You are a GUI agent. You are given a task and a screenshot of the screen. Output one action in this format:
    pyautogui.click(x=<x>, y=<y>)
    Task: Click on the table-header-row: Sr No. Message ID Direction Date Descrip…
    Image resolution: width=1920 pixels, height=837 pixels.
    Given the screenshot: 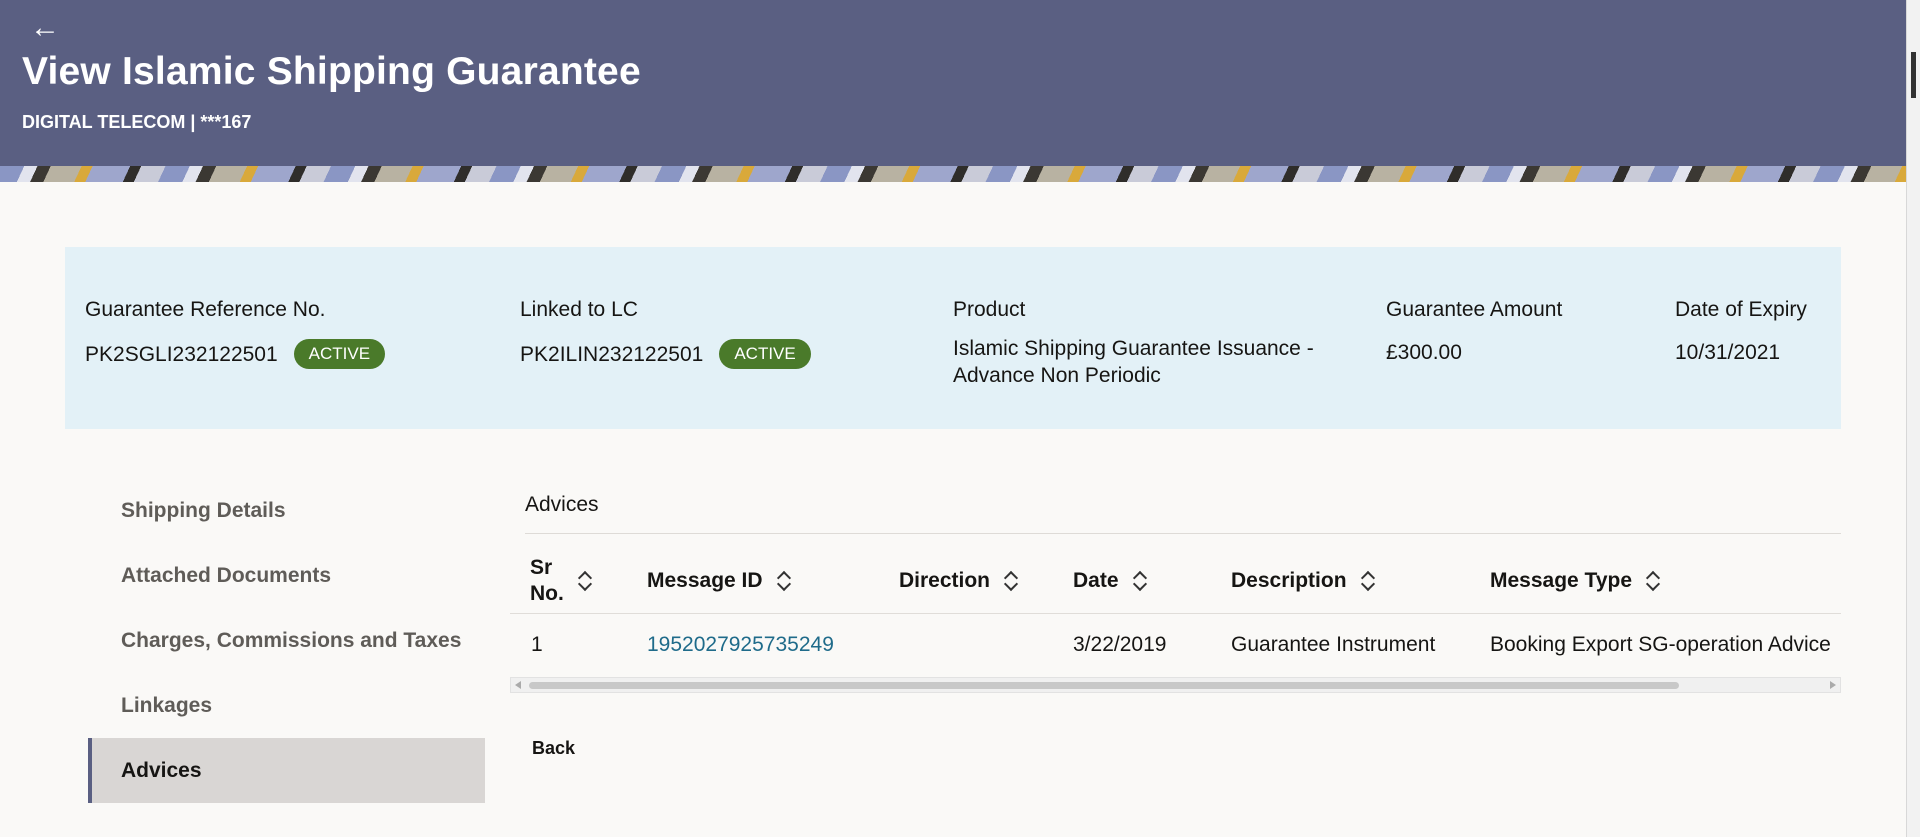 What is the action you would take?
    pyautogui.click(x=1175, y=580)
    